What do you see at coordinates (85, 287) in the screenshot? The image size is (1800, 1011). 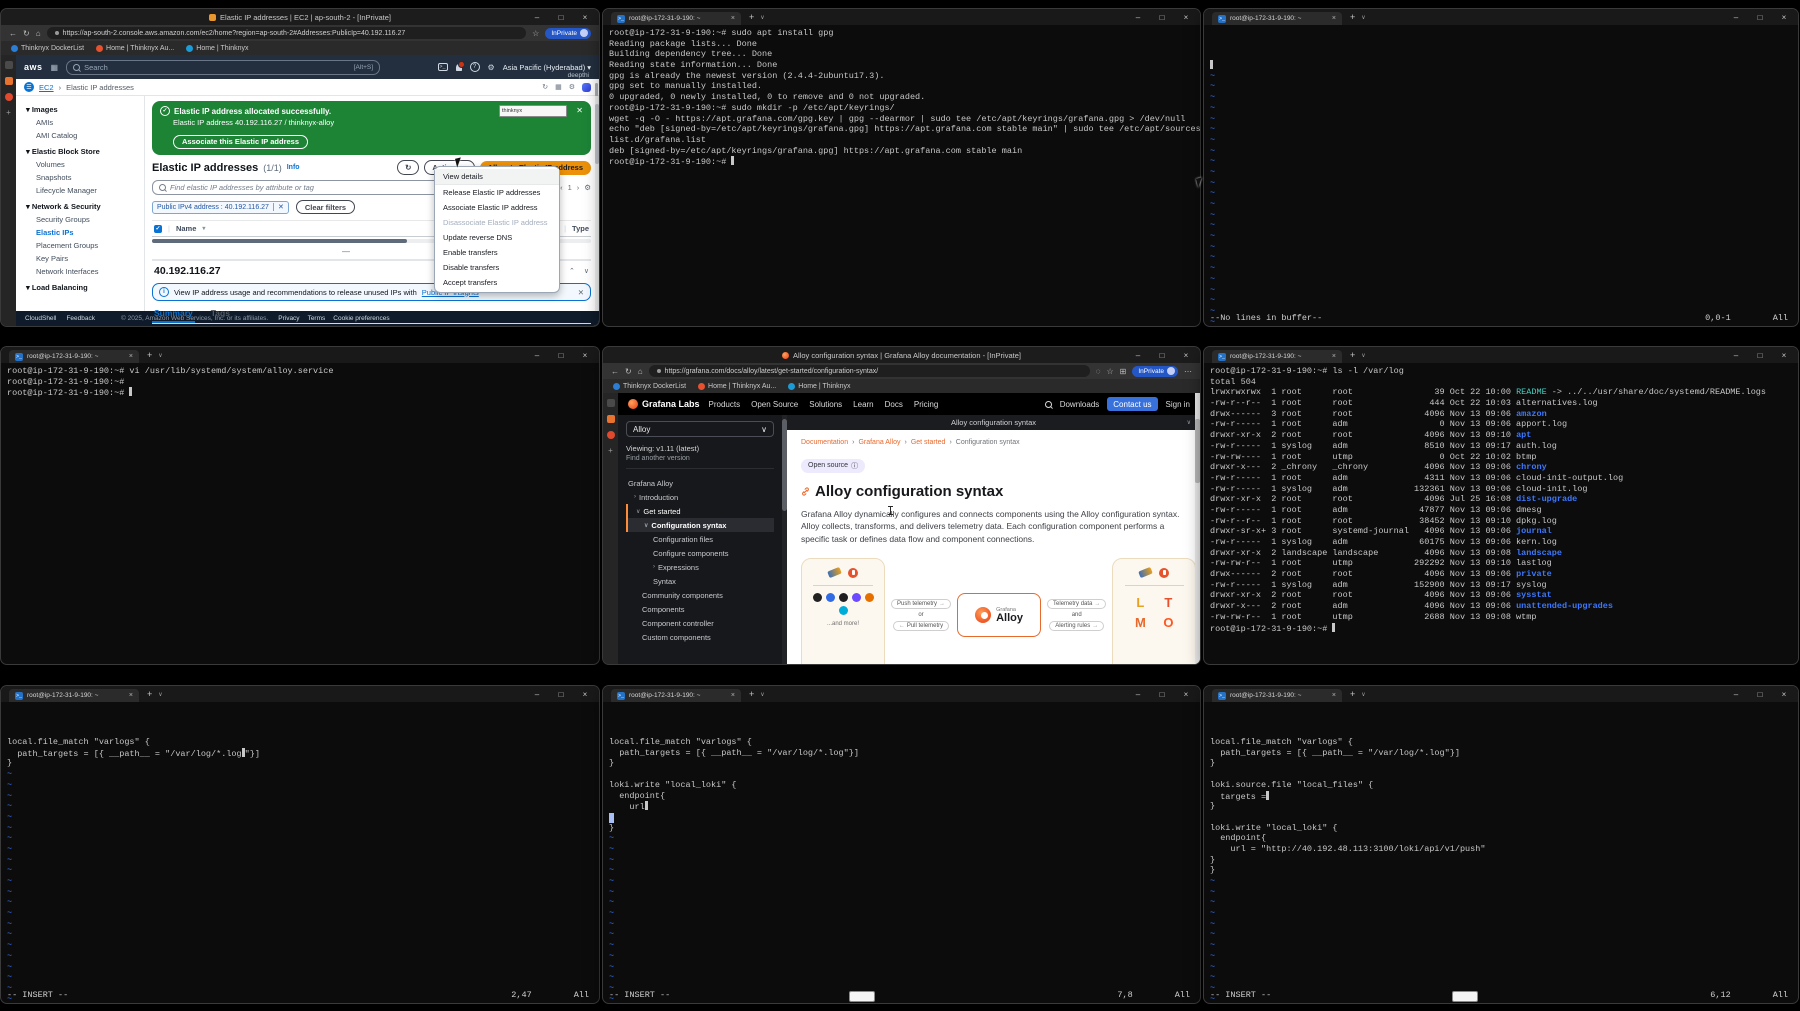 I see `sidebar-section: ▾ Load Balancing` at bounding box center [85, 287].